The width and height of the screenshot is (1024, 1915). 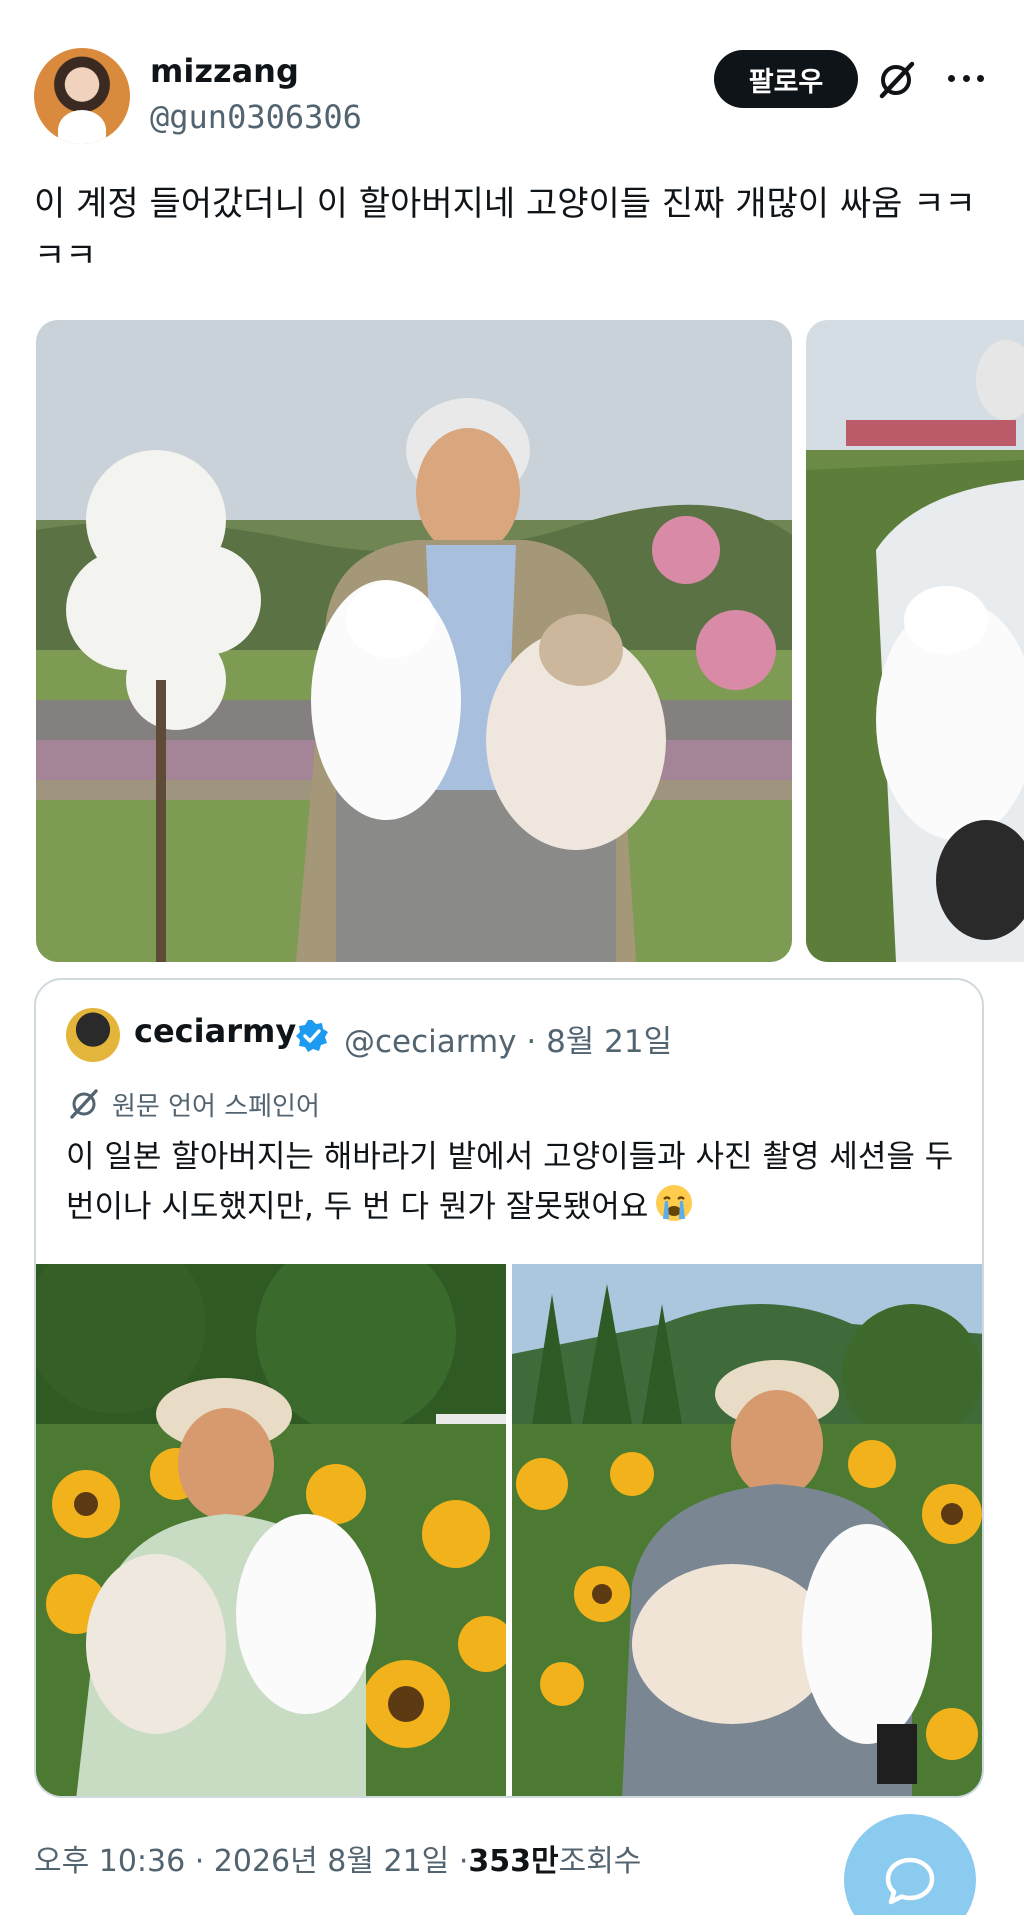 What do you see at coordinates (512, 96) in the screenshot?
I see `post-header: mizzang @gun0306306 팔로우` at bounding box center [512, 96].